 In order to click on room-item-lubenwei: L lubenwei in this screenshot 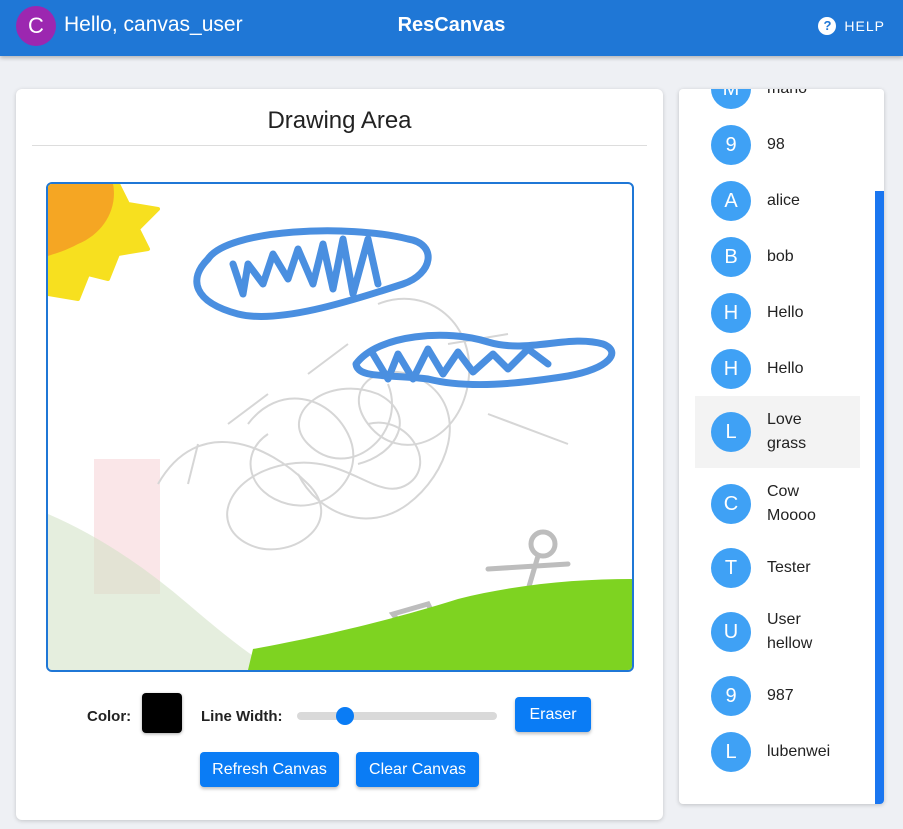, I will do `click(777, 752)`.